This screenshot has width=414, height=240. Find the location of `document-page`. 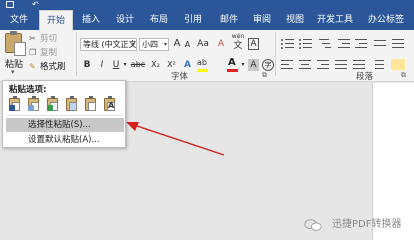

document-page is located at coordinates (393, 161).